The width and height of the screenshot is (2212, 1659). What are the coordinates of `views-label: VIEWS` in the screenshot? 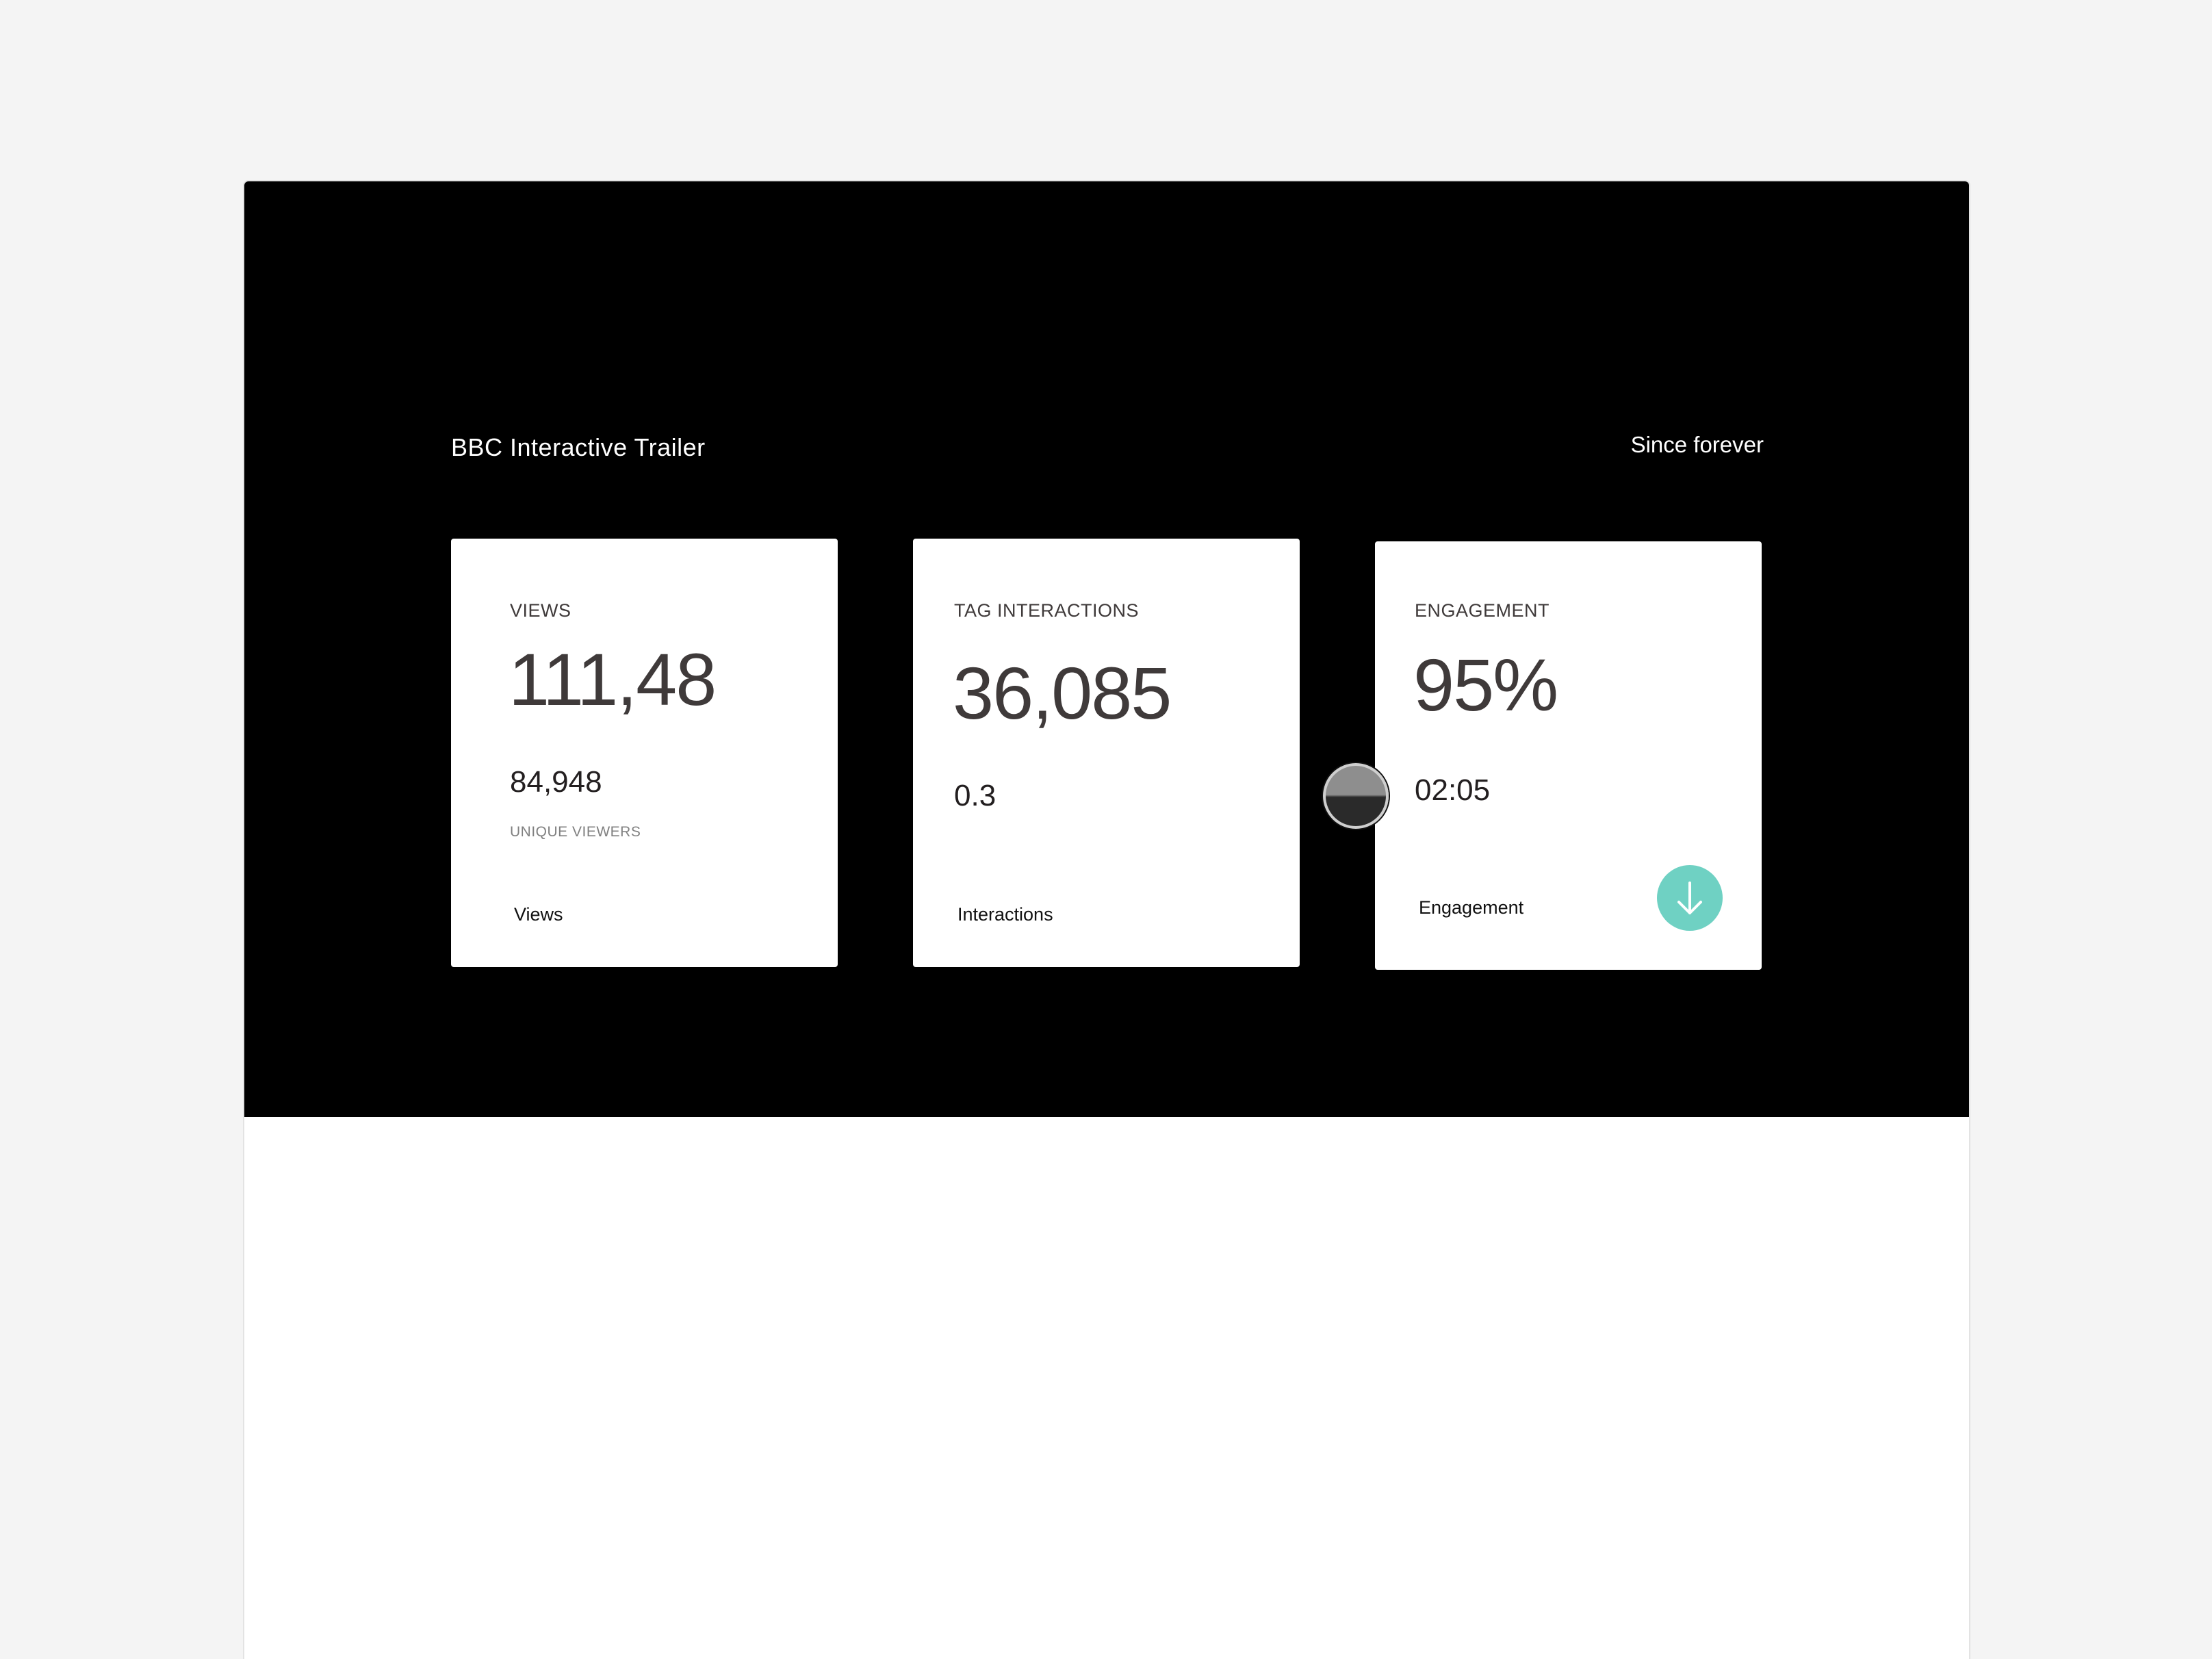 It's located at (541, 611).